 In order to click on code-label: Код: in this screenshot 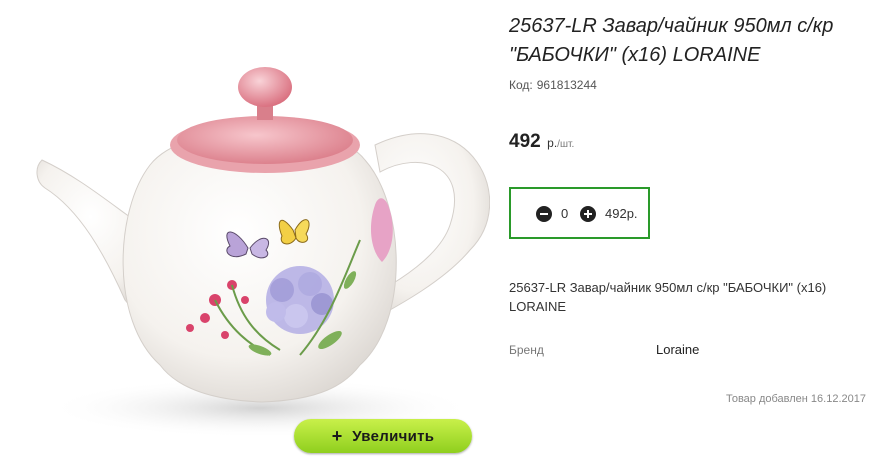, I will do `click(521, 85)`.